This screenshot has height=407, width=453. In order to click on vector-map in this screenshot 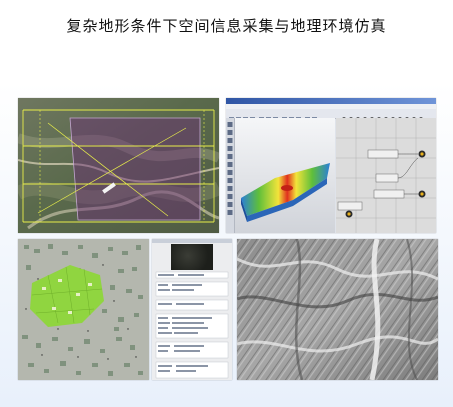, I will do `click(83, 309)`.